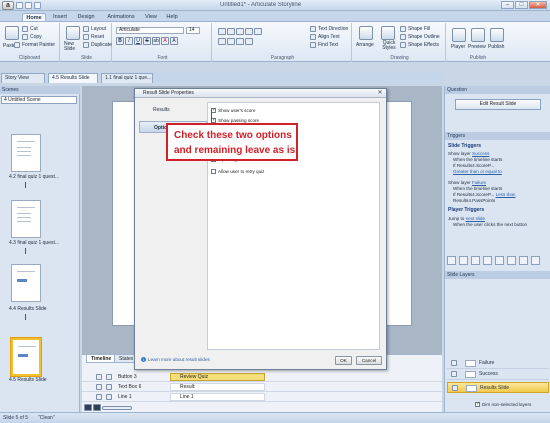  What do you see at coordinates (217, 377) in the screenshot?
I see `timeline-bar: Review Quiz` at bounding box center [217, 377].